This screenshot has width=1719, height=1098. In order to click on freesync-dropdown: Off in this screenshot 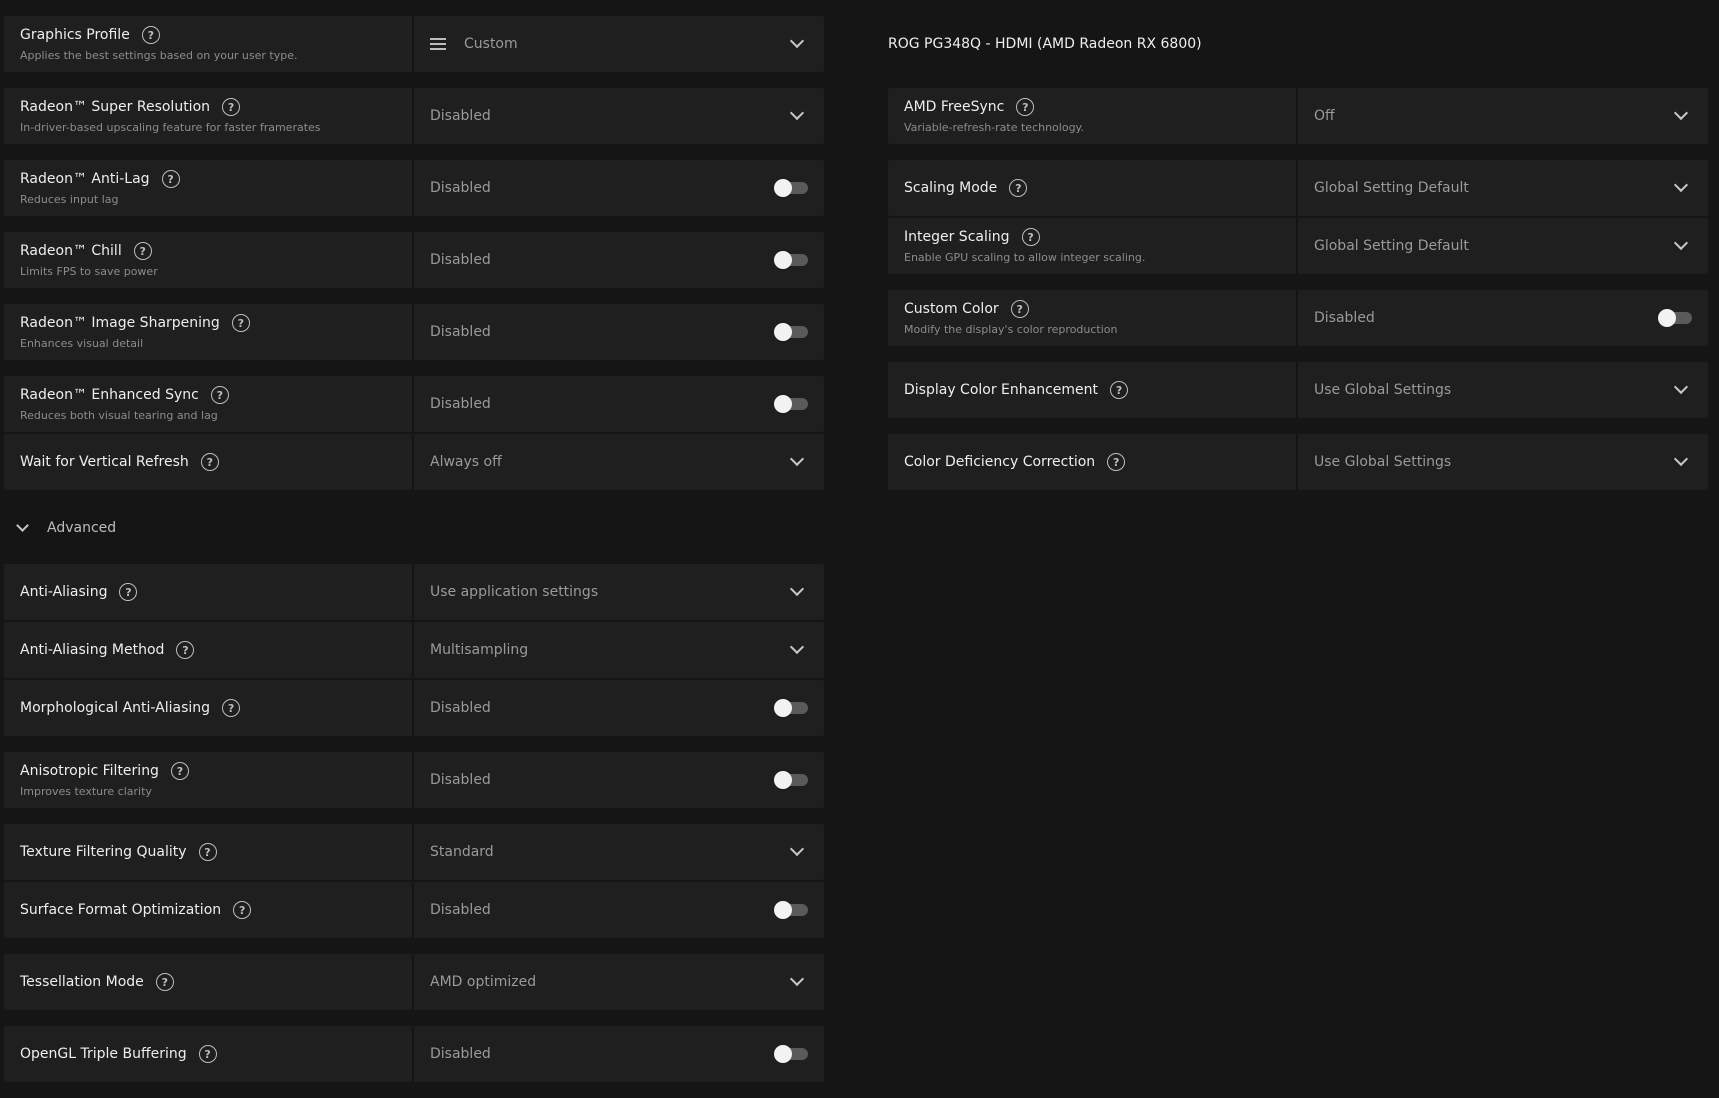, I will do `click(1503, 116)`.